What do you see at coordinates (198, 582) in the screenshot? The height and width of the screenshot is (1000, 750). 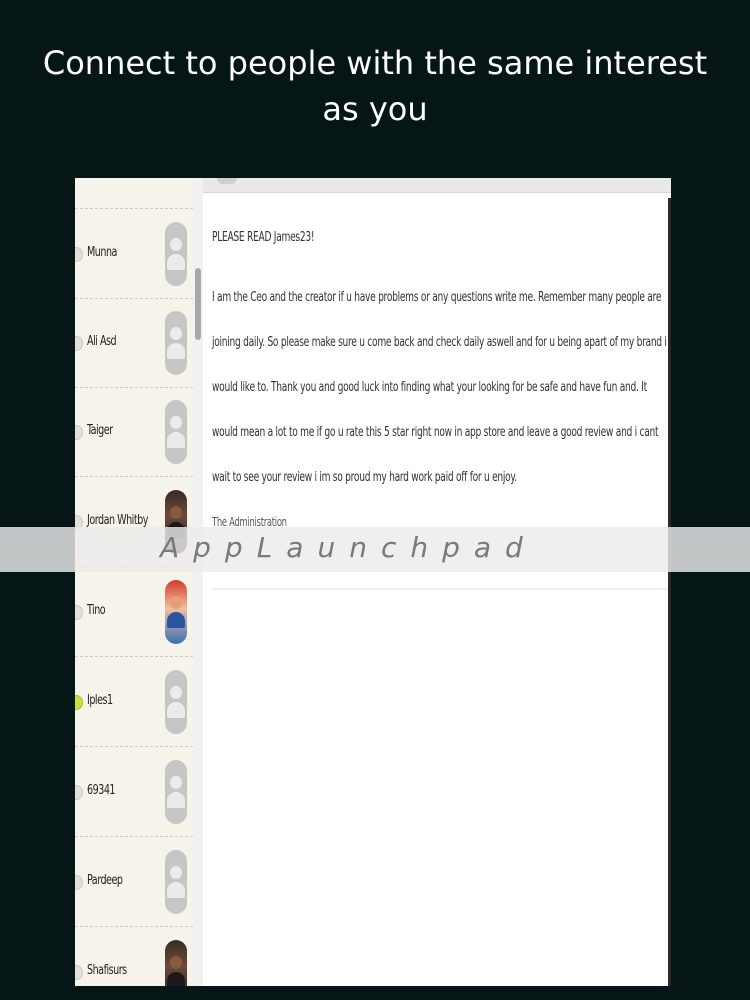 I see `sidebar-scrollbar` at bounding box center [198, 582].